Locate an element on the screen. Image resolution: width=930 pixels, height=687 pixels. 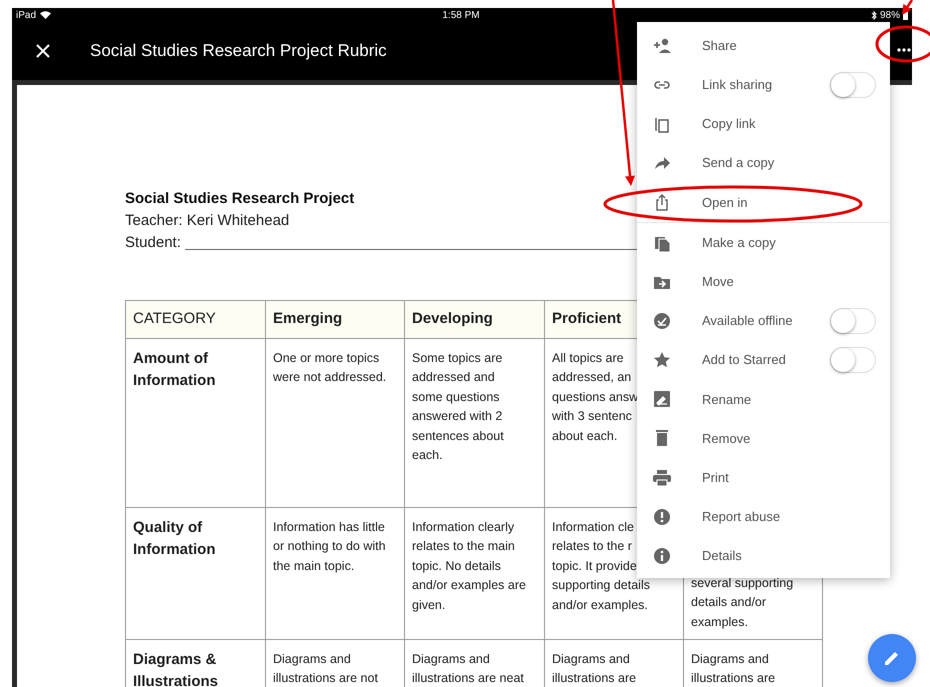
alert-icon is located at coordinates (662, 516).